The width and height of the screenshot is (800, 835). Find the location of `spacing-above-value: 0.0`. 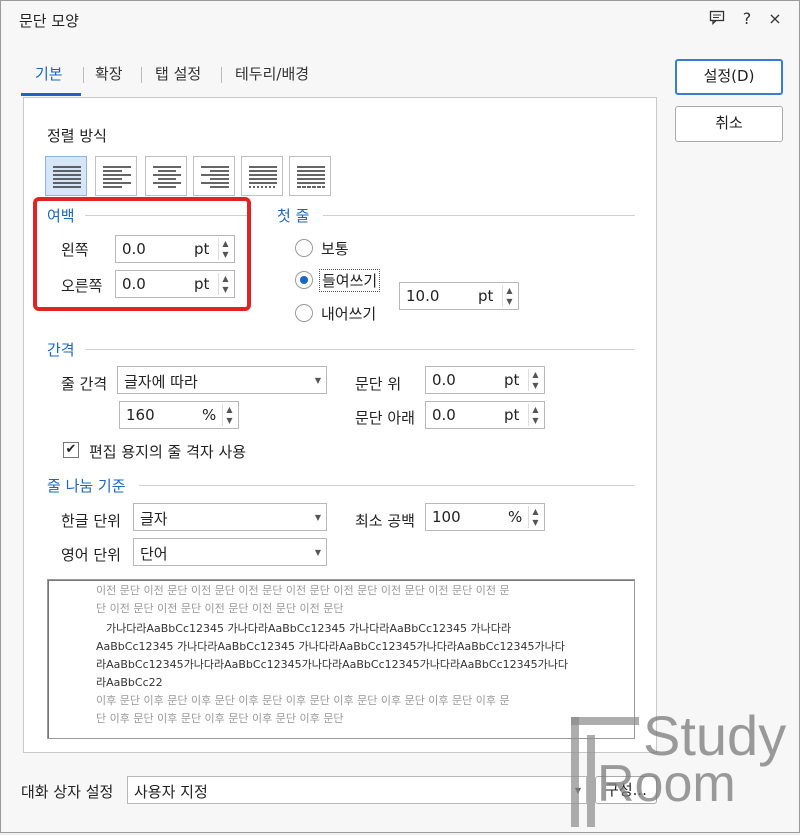

spacing-above-value: 0.0 is located at coordinates (444, 380).